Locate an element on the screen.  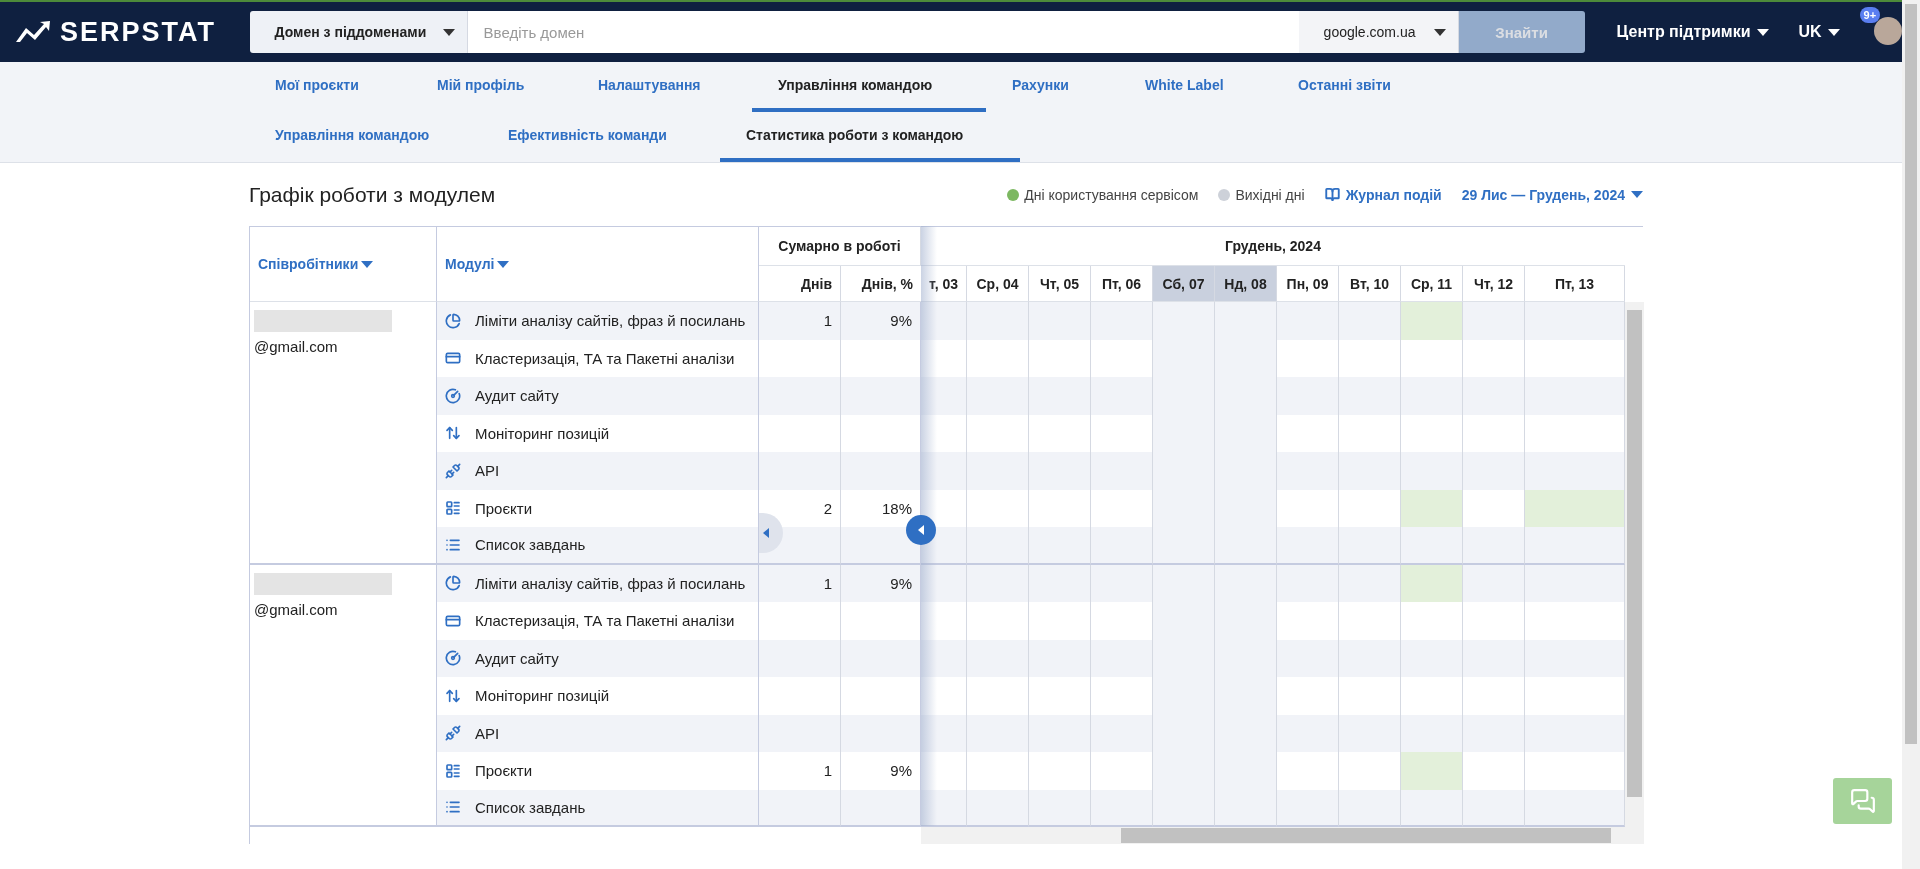
days-percent: 18% is located at coordinates (896, 508).